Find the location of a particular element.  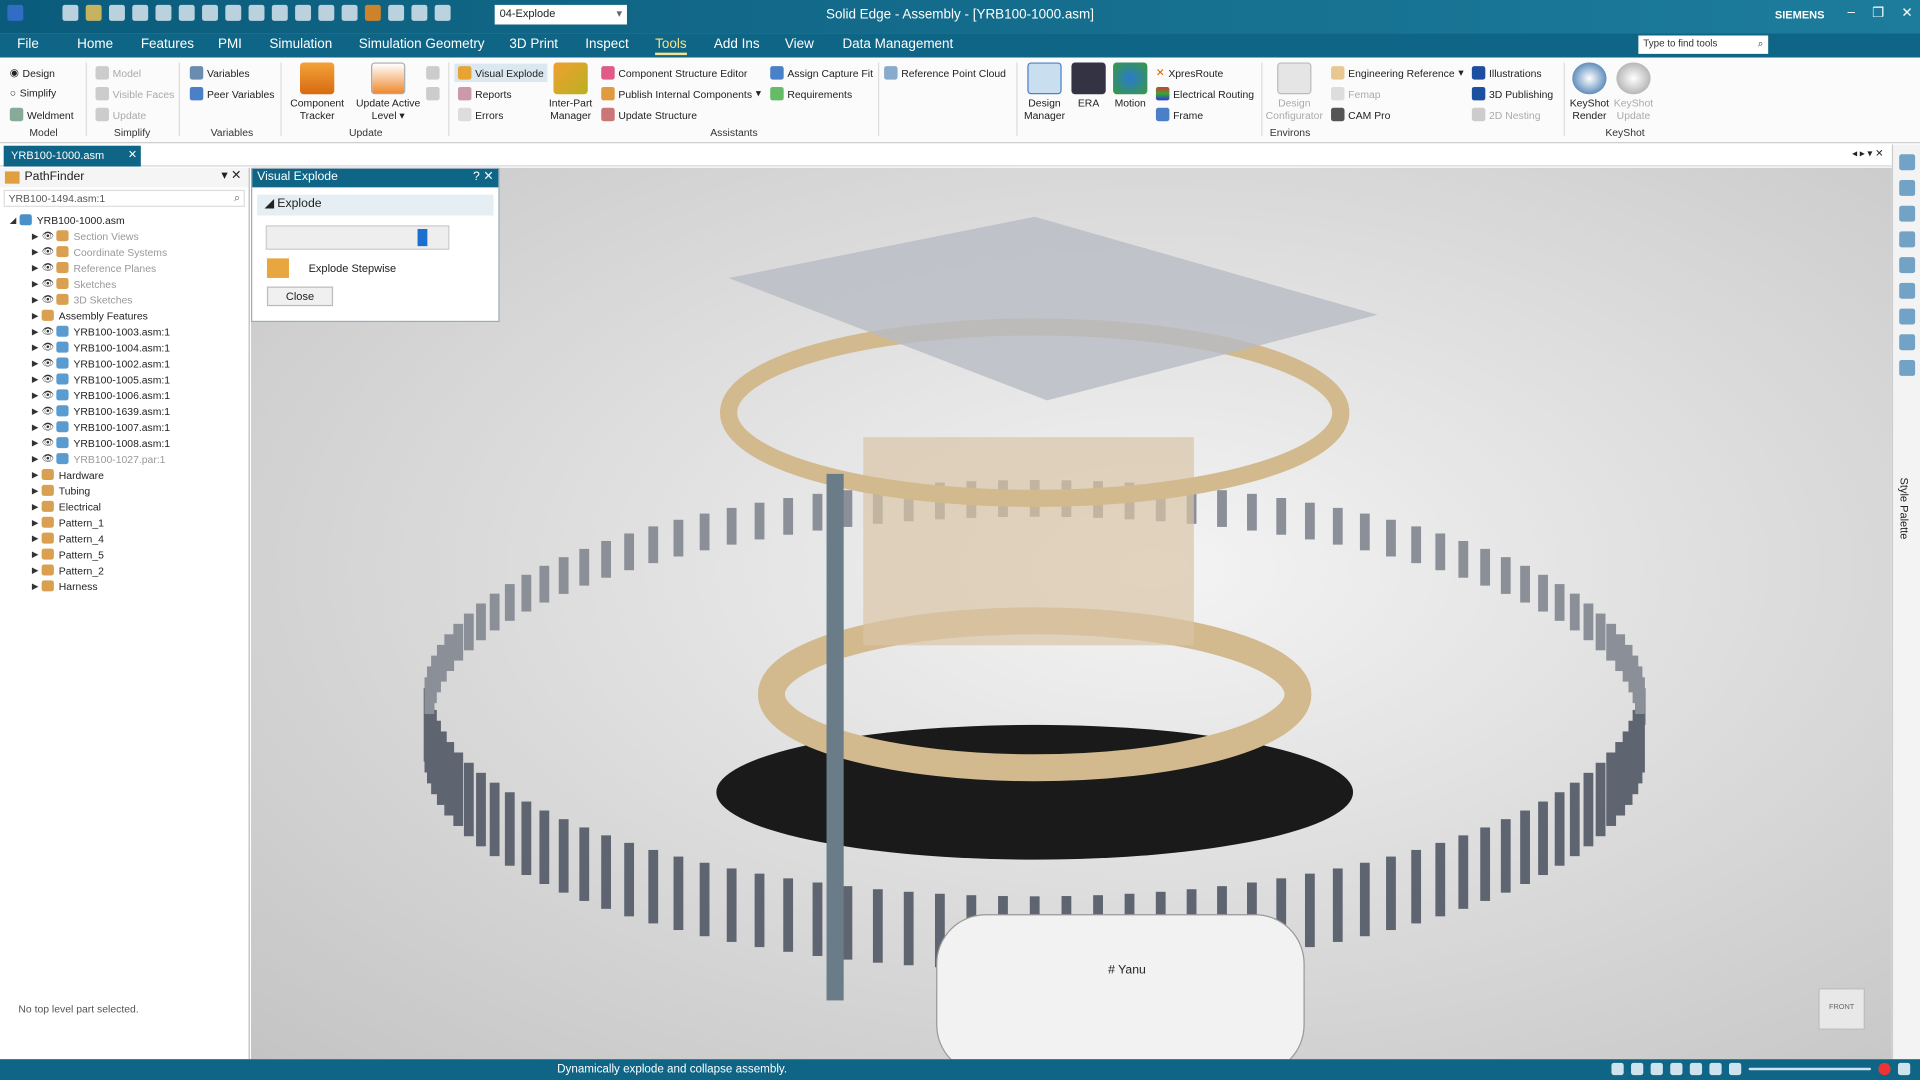

document-tab: YRB100-1000.asm ✕ is located at coordinates (72, 156).